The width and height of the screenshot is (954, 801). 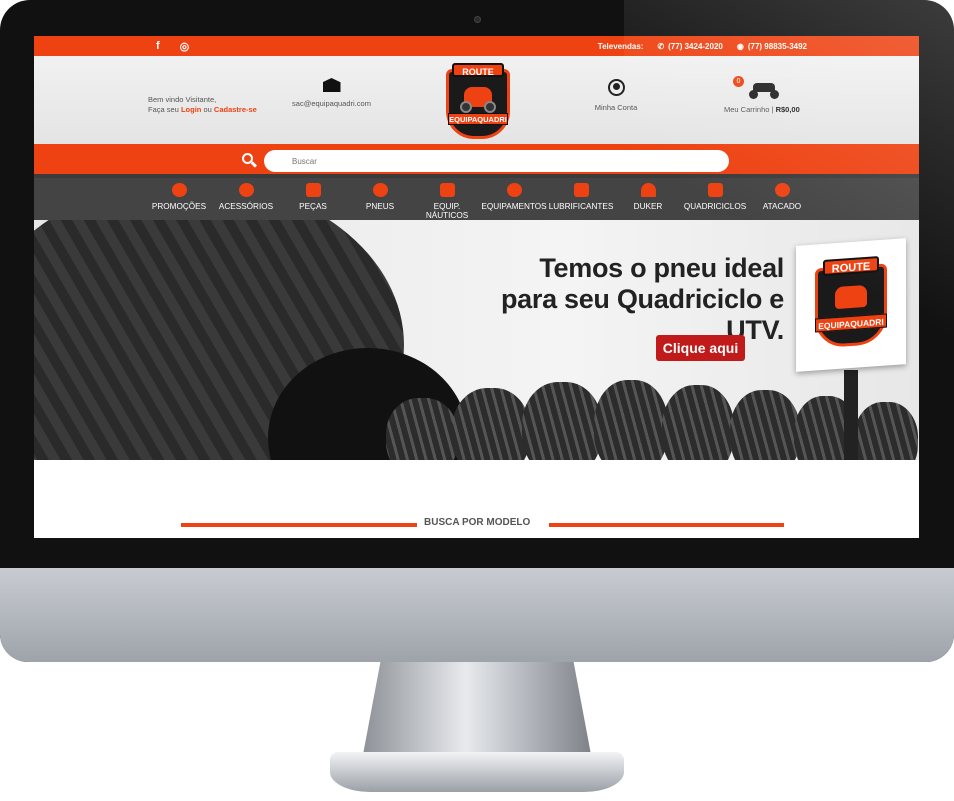 I want to click on instagram-icon: ◎, so click(x=185, y=46).